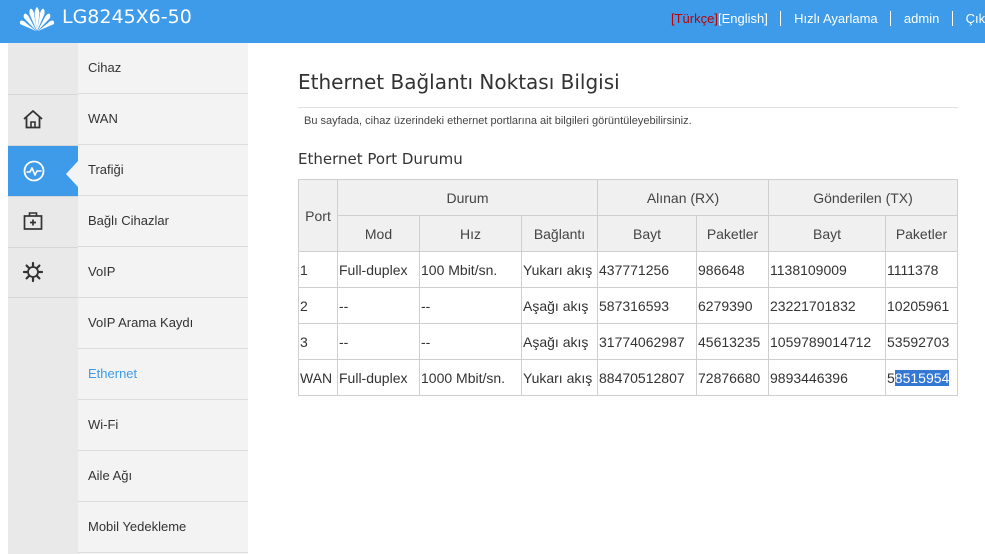 This screenshot has width=985, height=554. I want to click on menu-item-label: VoIP Arama Kaydı, so click(141, 322).